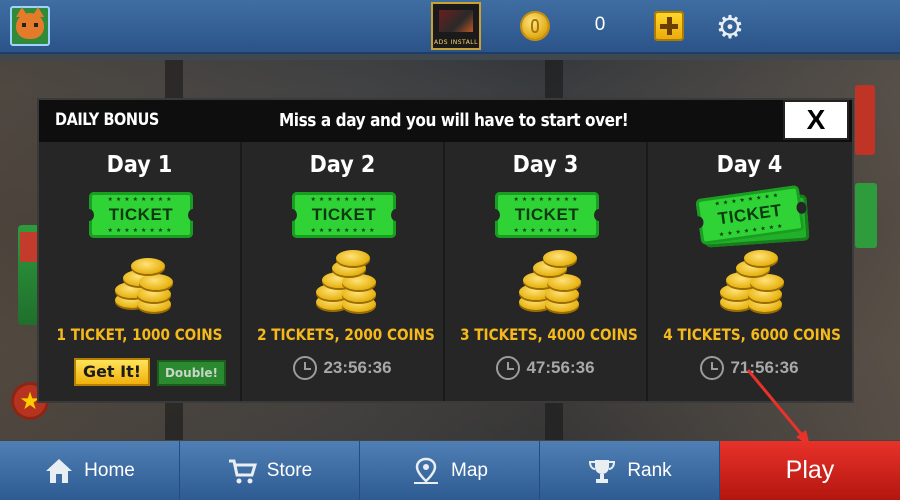 The height and width of the screenshot is (500, 900). What do you see at coordinates (191, 373) in the screenshot?
I see `double-button: Double!` at bounding box center [191, 373].